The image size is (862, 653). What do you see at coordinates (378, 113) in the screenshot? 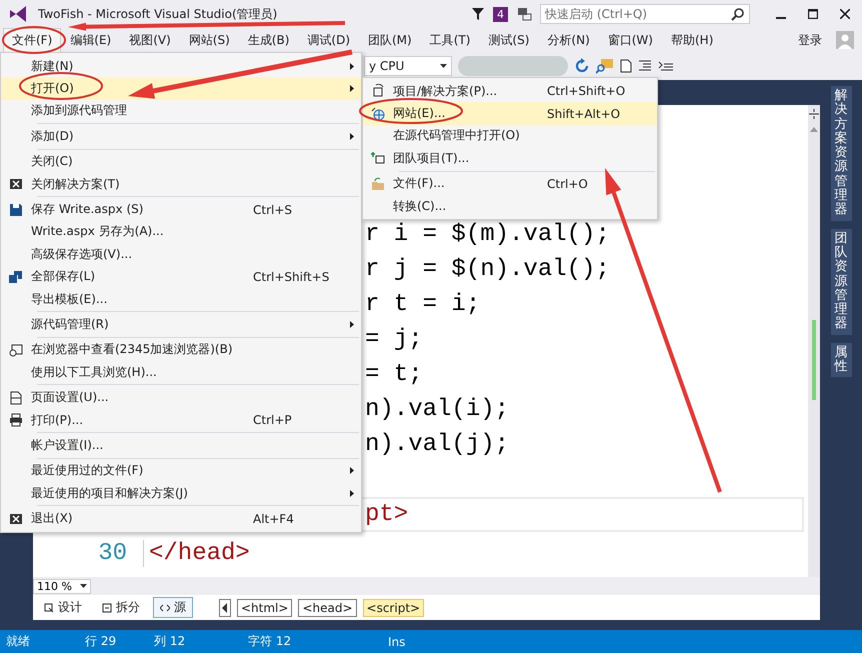
I see `globe-icon` at bounding box center [378, 113].